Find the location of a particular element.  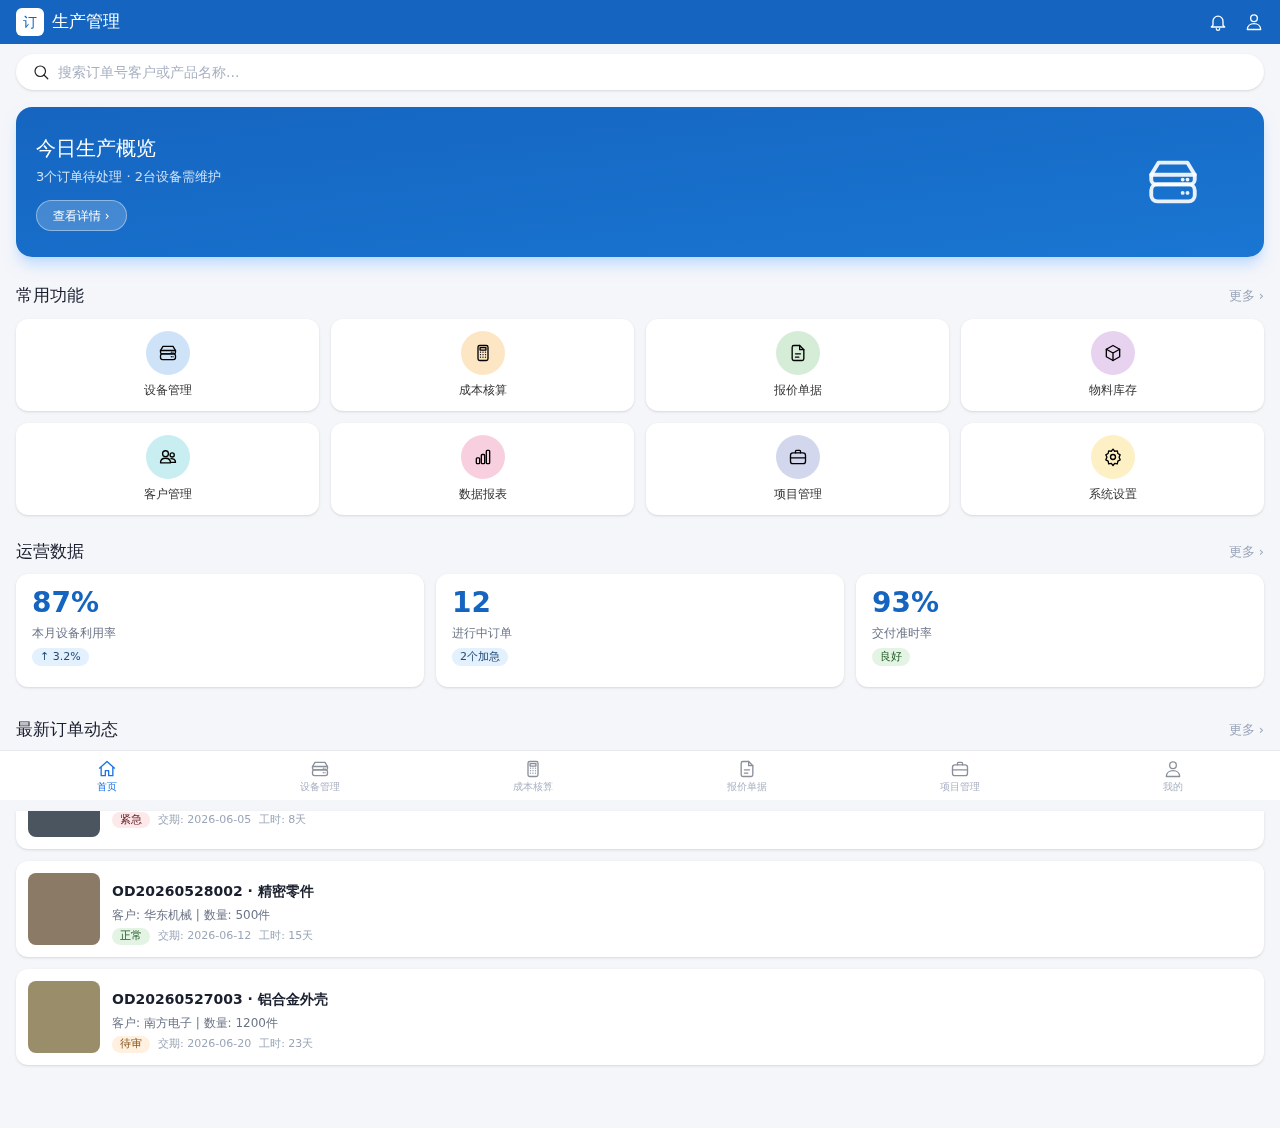

feature-tile: 物料库存 is located at coordinates (1112, 364).